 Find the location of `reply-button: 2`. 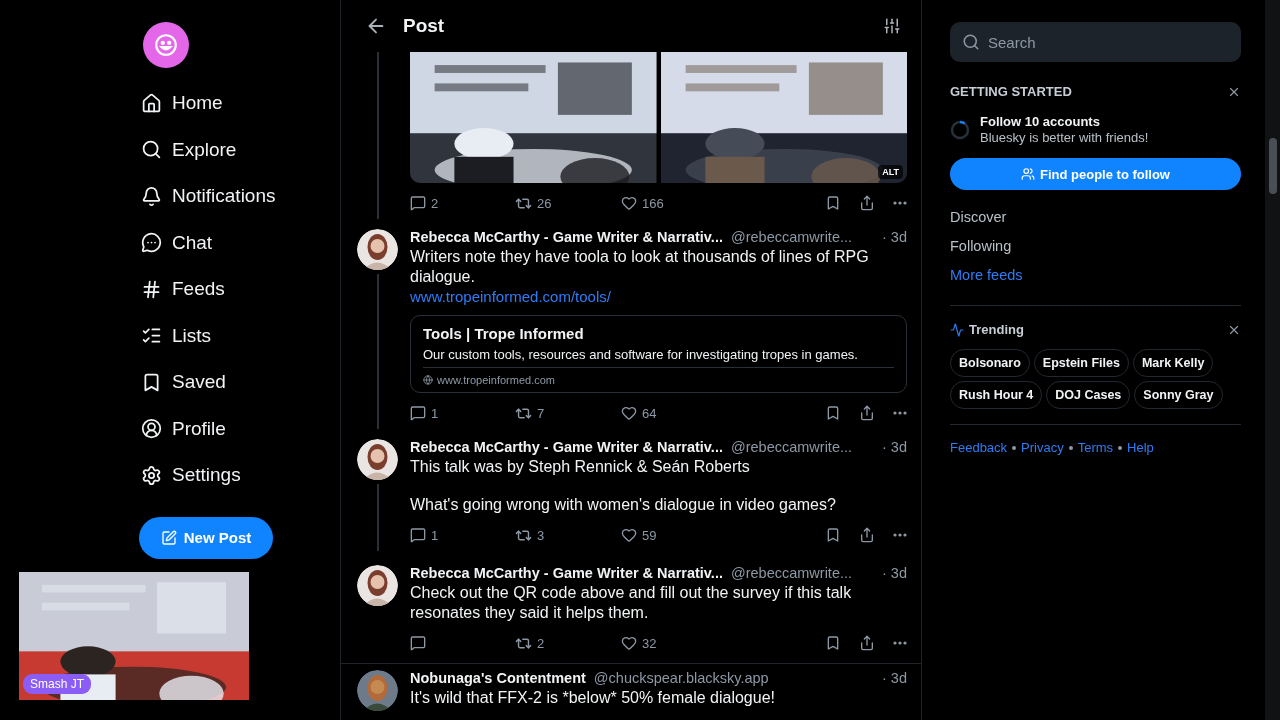

reply-button: 2 is located at coordinates (462, 203).